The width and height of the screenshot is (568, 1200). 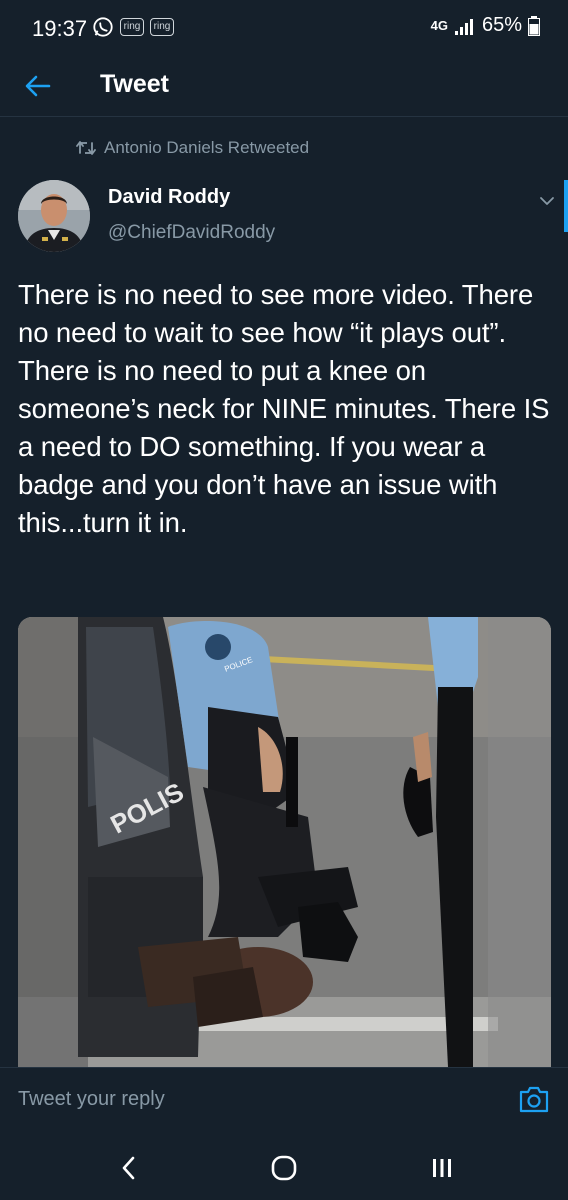 I want to click on system-nav-bar, so click(x=284, y=1166).